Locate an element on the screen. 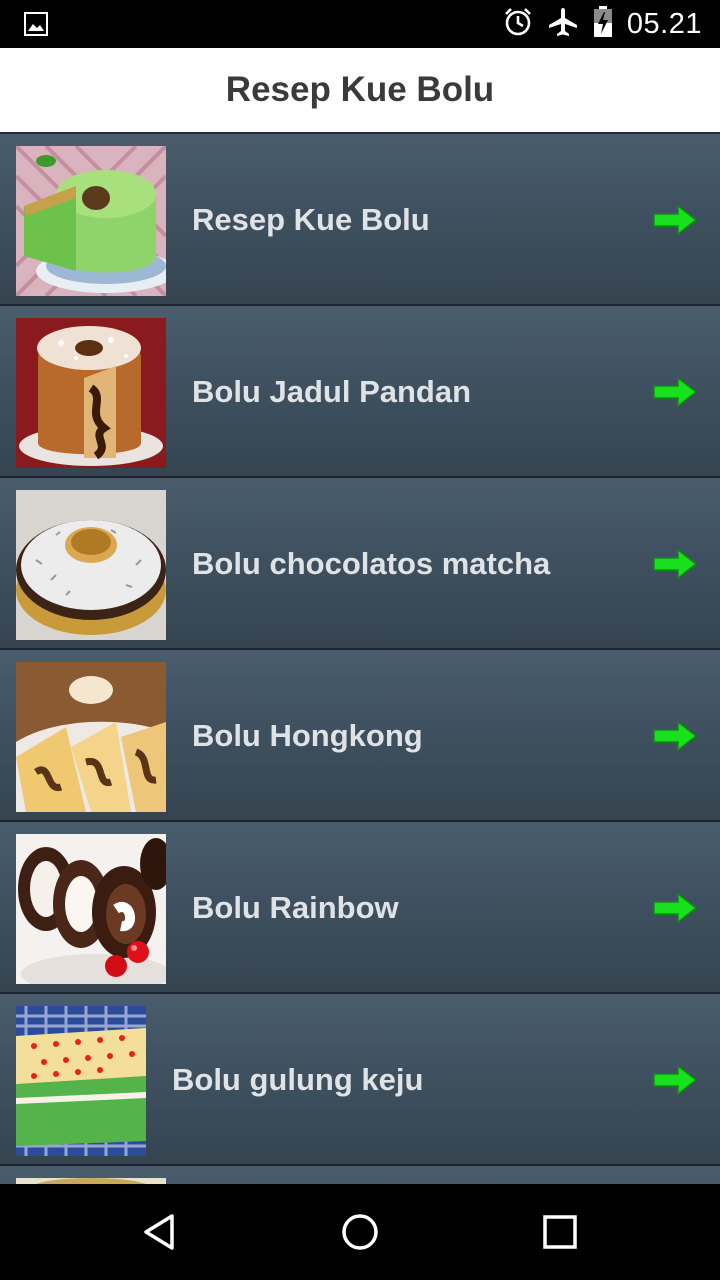 This screenshot has width=720, height=1280. clock: 05.21 is located at coordinates (664, 23).